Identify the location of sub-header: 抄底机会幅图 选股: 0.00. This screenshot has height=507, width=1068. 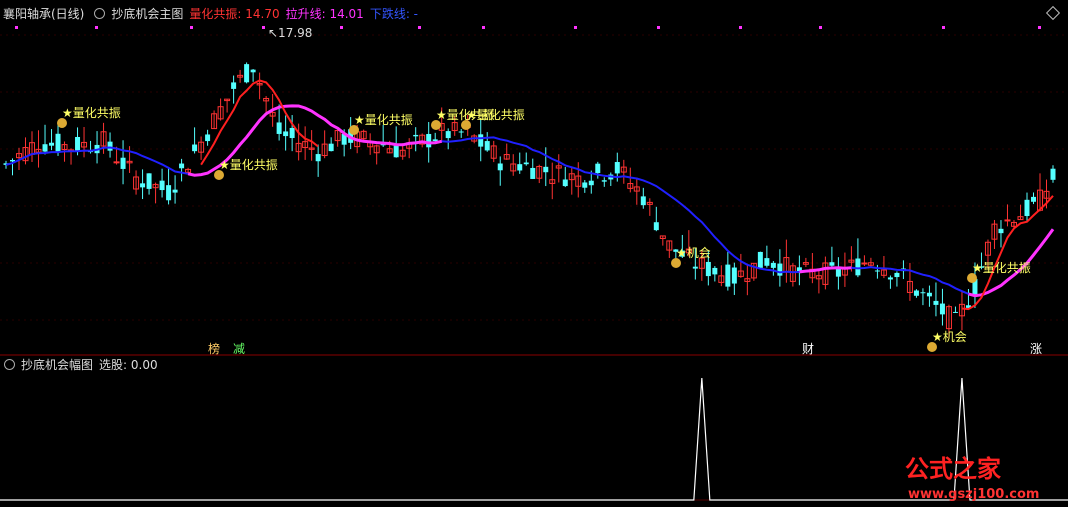
(82, 365).